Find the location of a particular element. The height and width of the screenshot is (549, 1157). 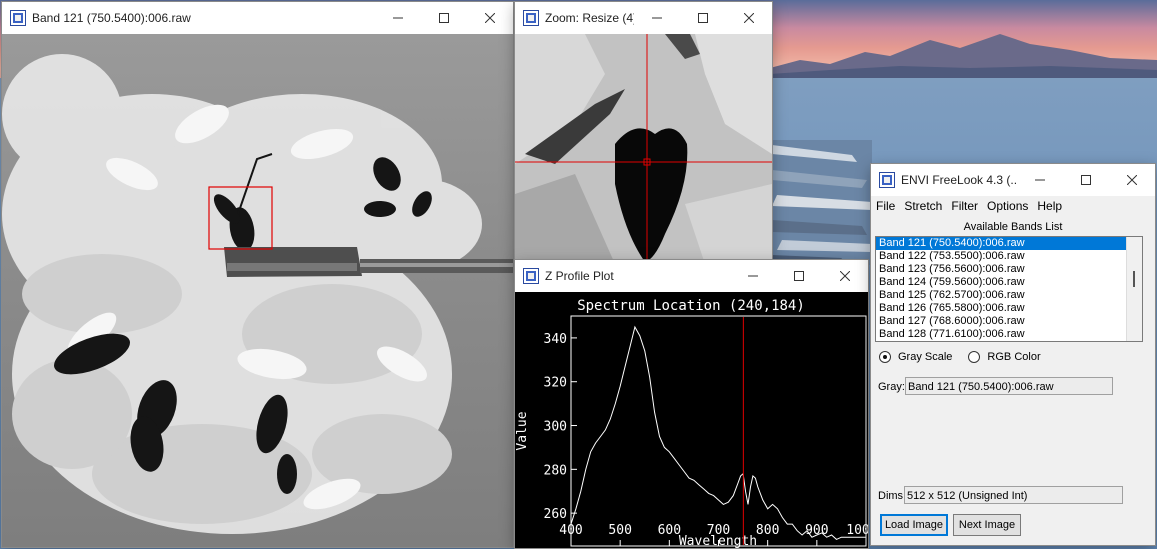

band-list-item: Band 124 (759.5600):006.raw is located at coordinates (1009, 282).